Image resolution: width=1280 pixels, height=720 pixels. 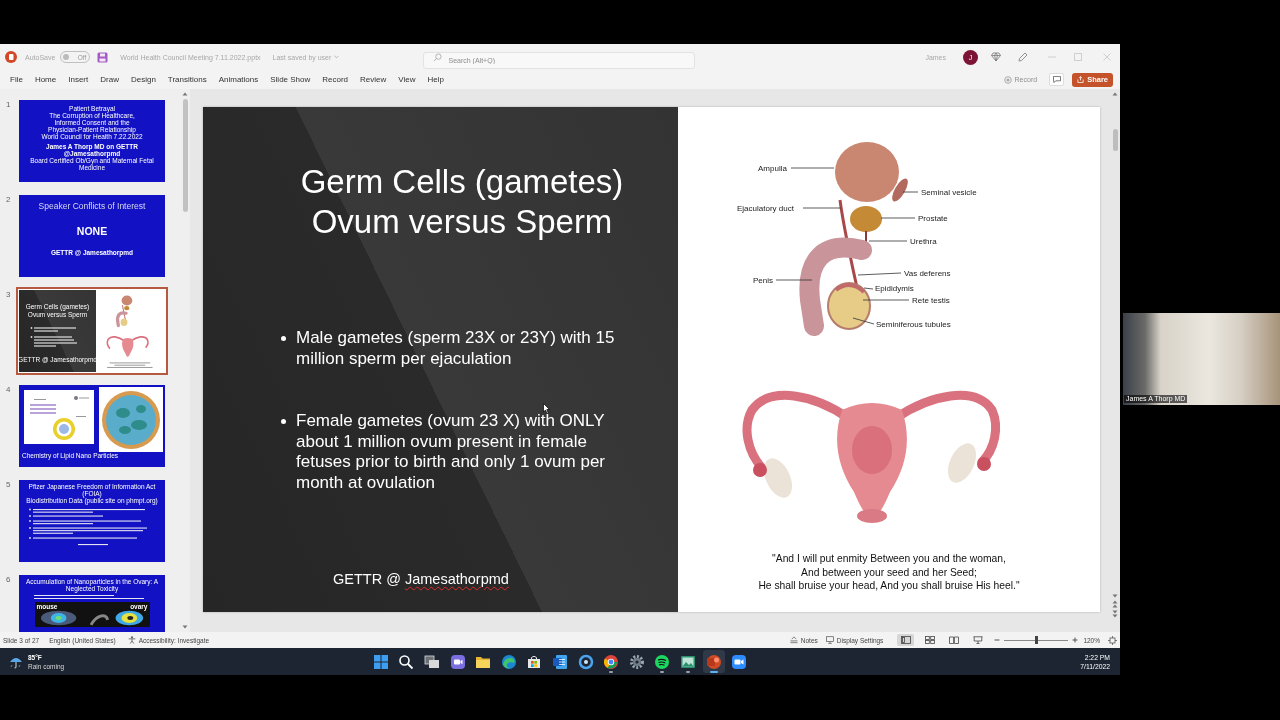 What do you see at coordinates (1081, 79) in the screenshot?
I see `share-icon` at bounding box center [1081, 79].